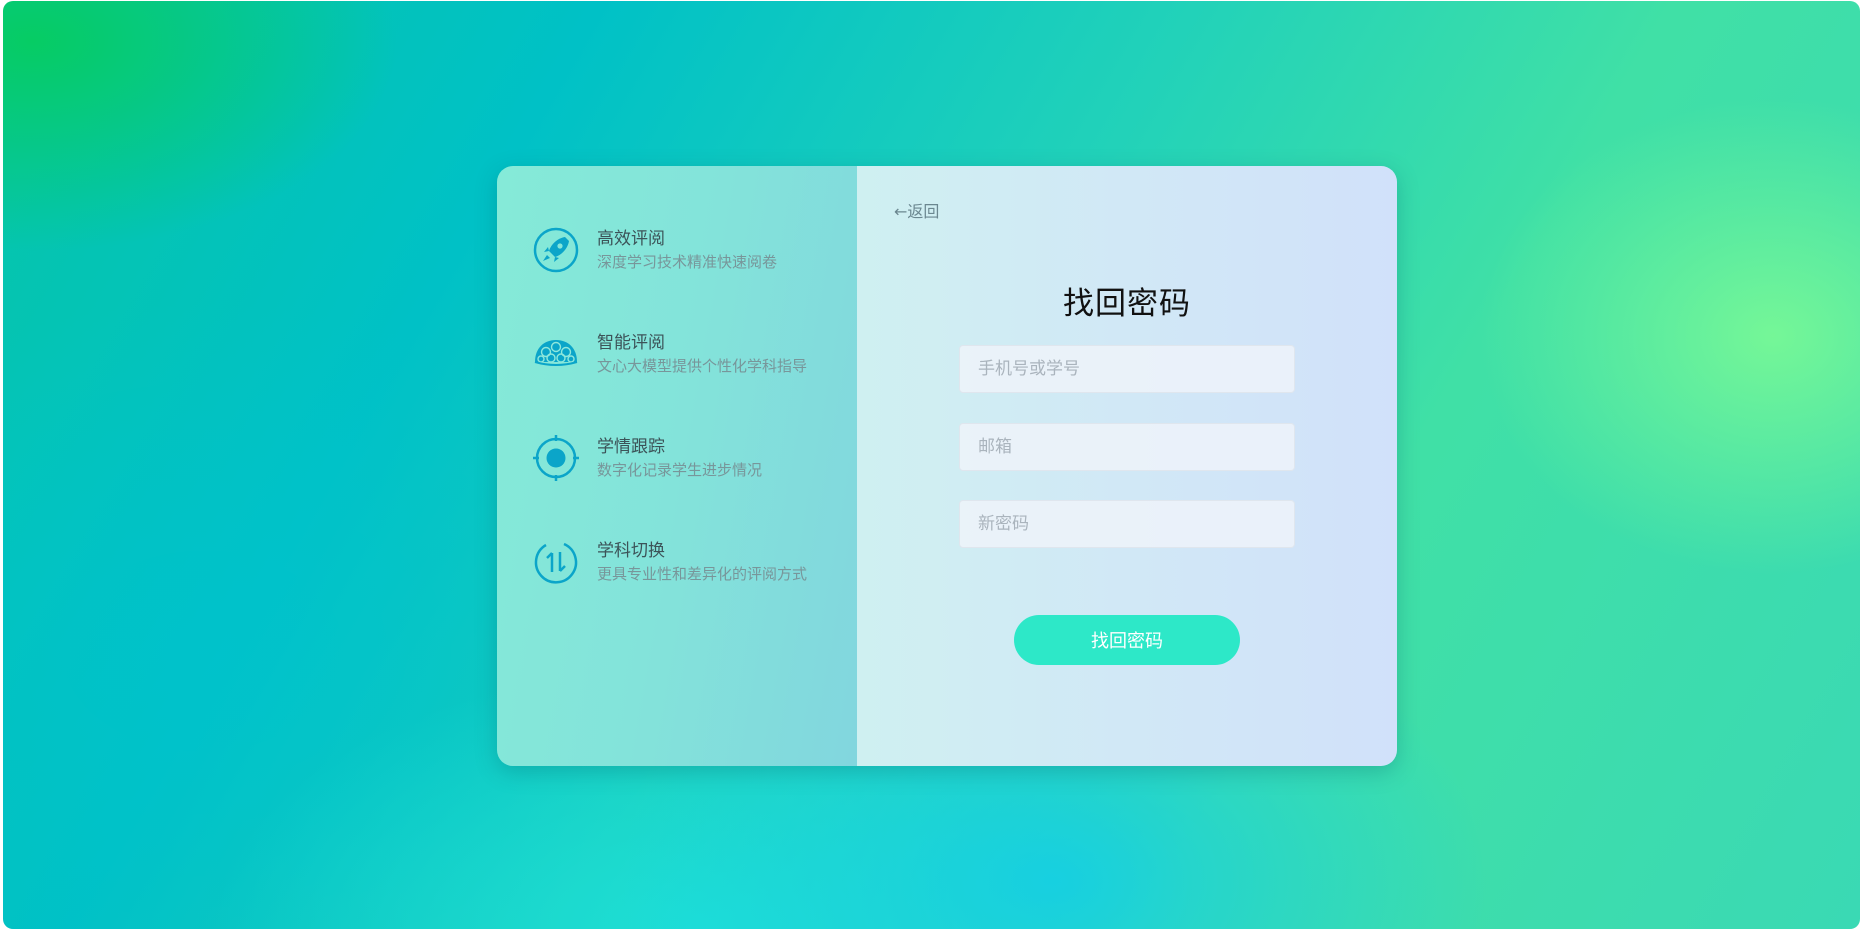  What do you see at coordinates (1127, 304) in the screenshot?
I see `page-title: 找回密码` at bounding box center [1127, 304].